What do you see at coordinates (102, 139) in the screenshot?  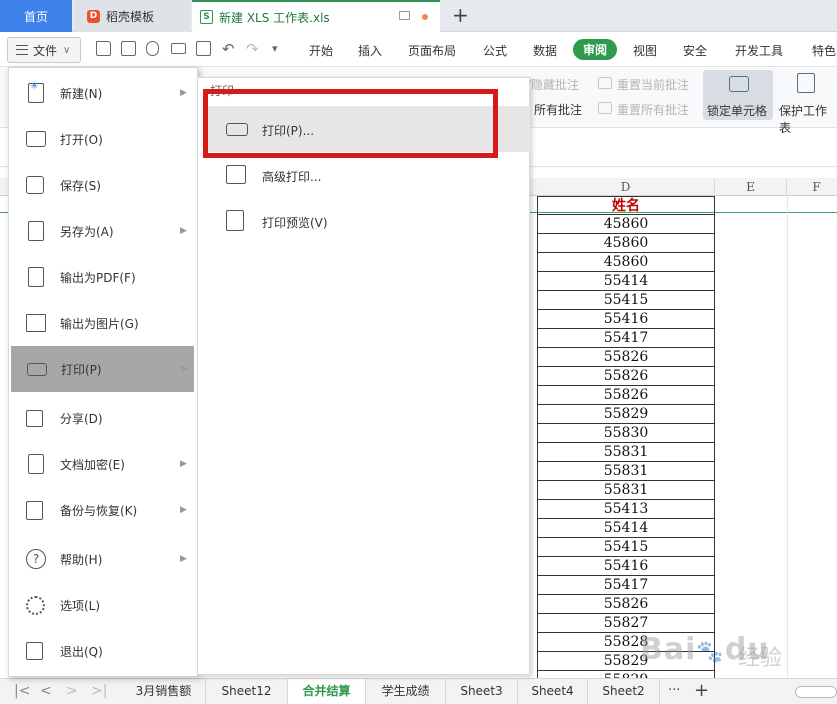 I see `file-menu-item-open: 打开(O)` at bounding box center [102, 139].